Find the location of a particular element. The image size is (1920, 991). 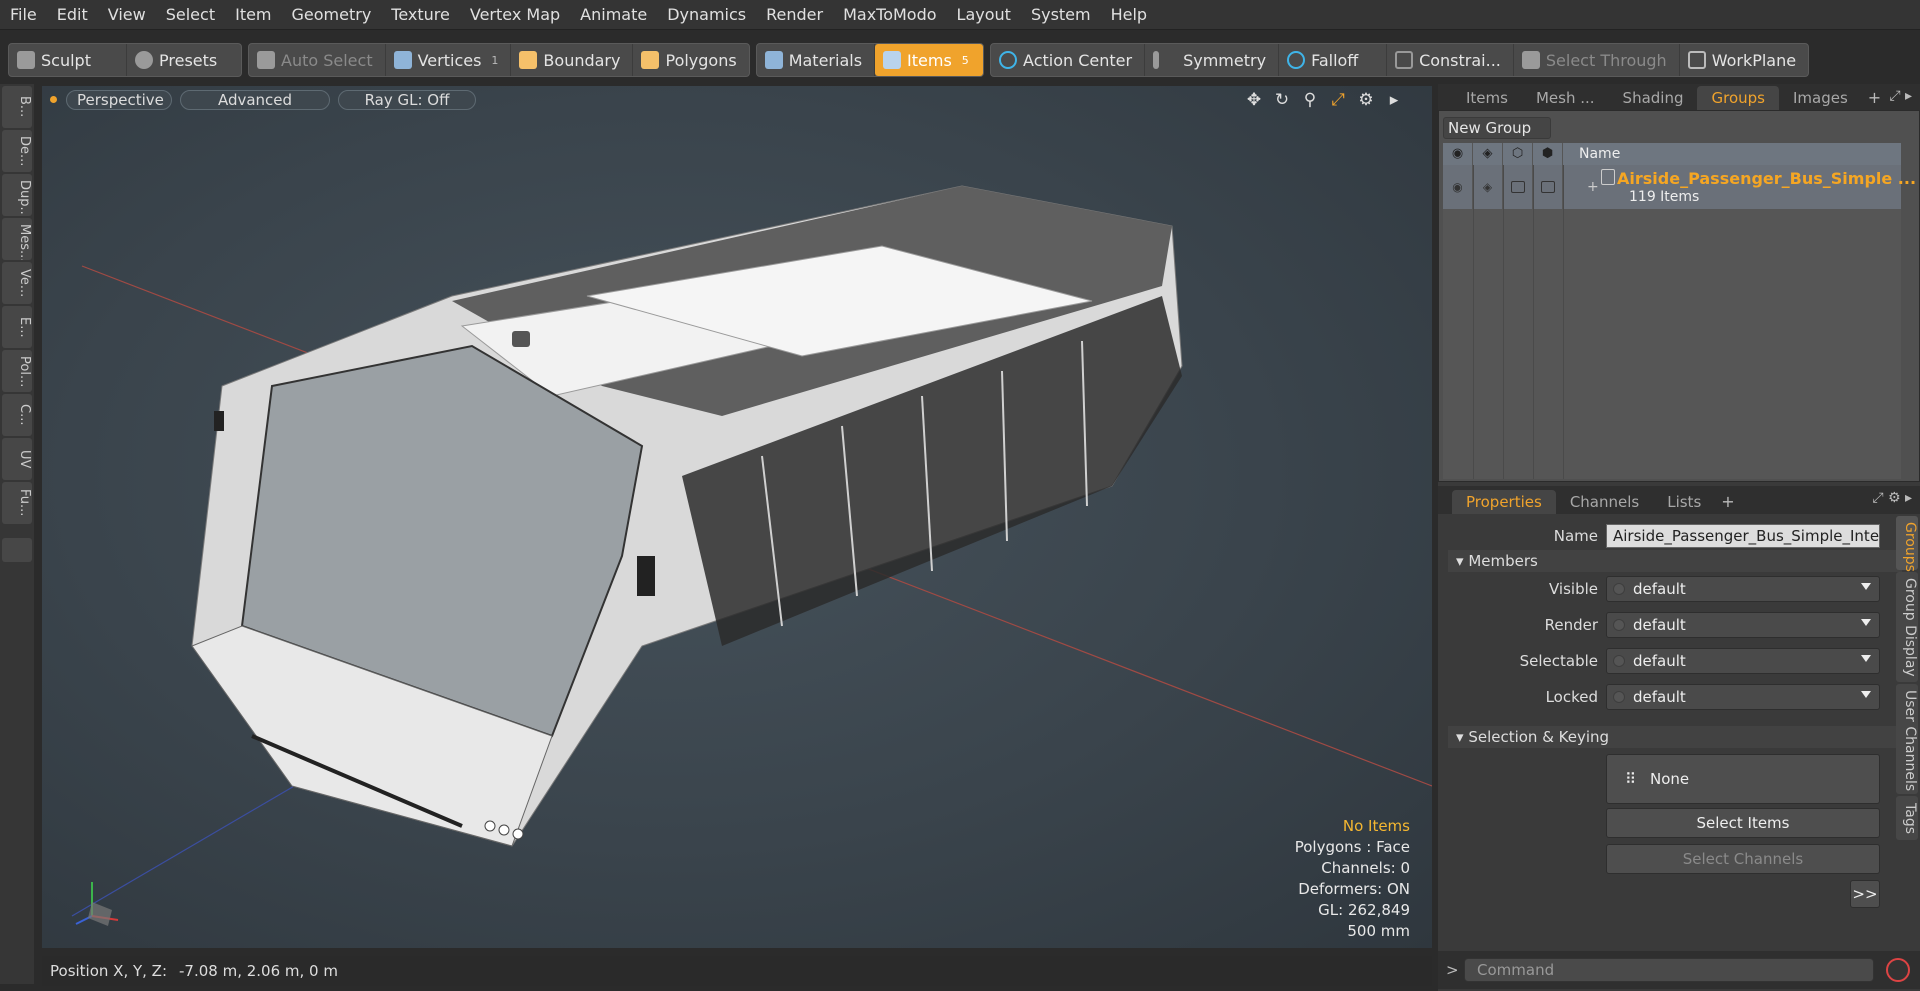

left-tab-extra is located at coordinates (17, 550).